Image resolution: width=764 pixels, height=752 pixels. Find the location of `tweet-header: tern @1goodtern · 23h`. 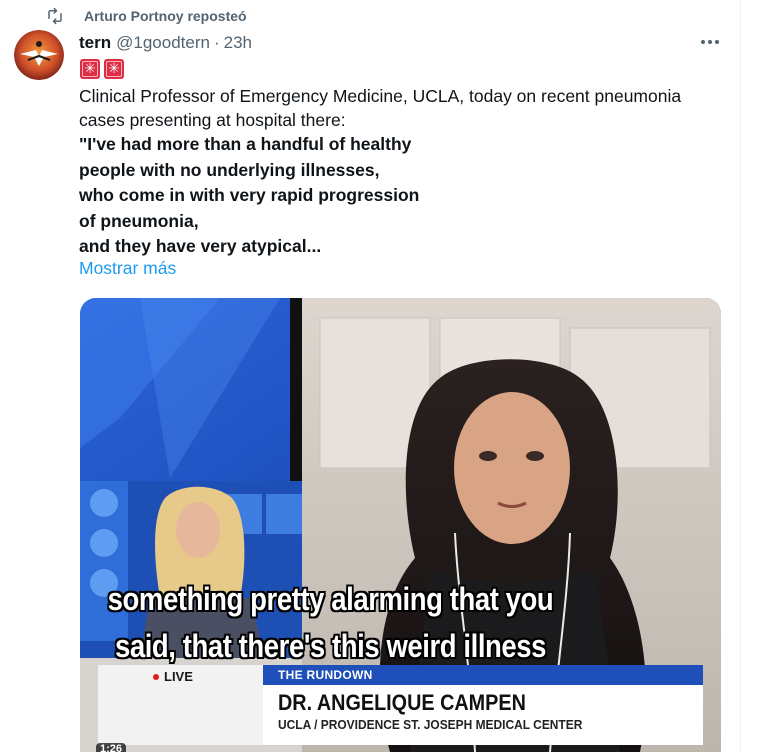

tweet-header: tern @1goodtern · 23h is located at coordinates (165, 43).